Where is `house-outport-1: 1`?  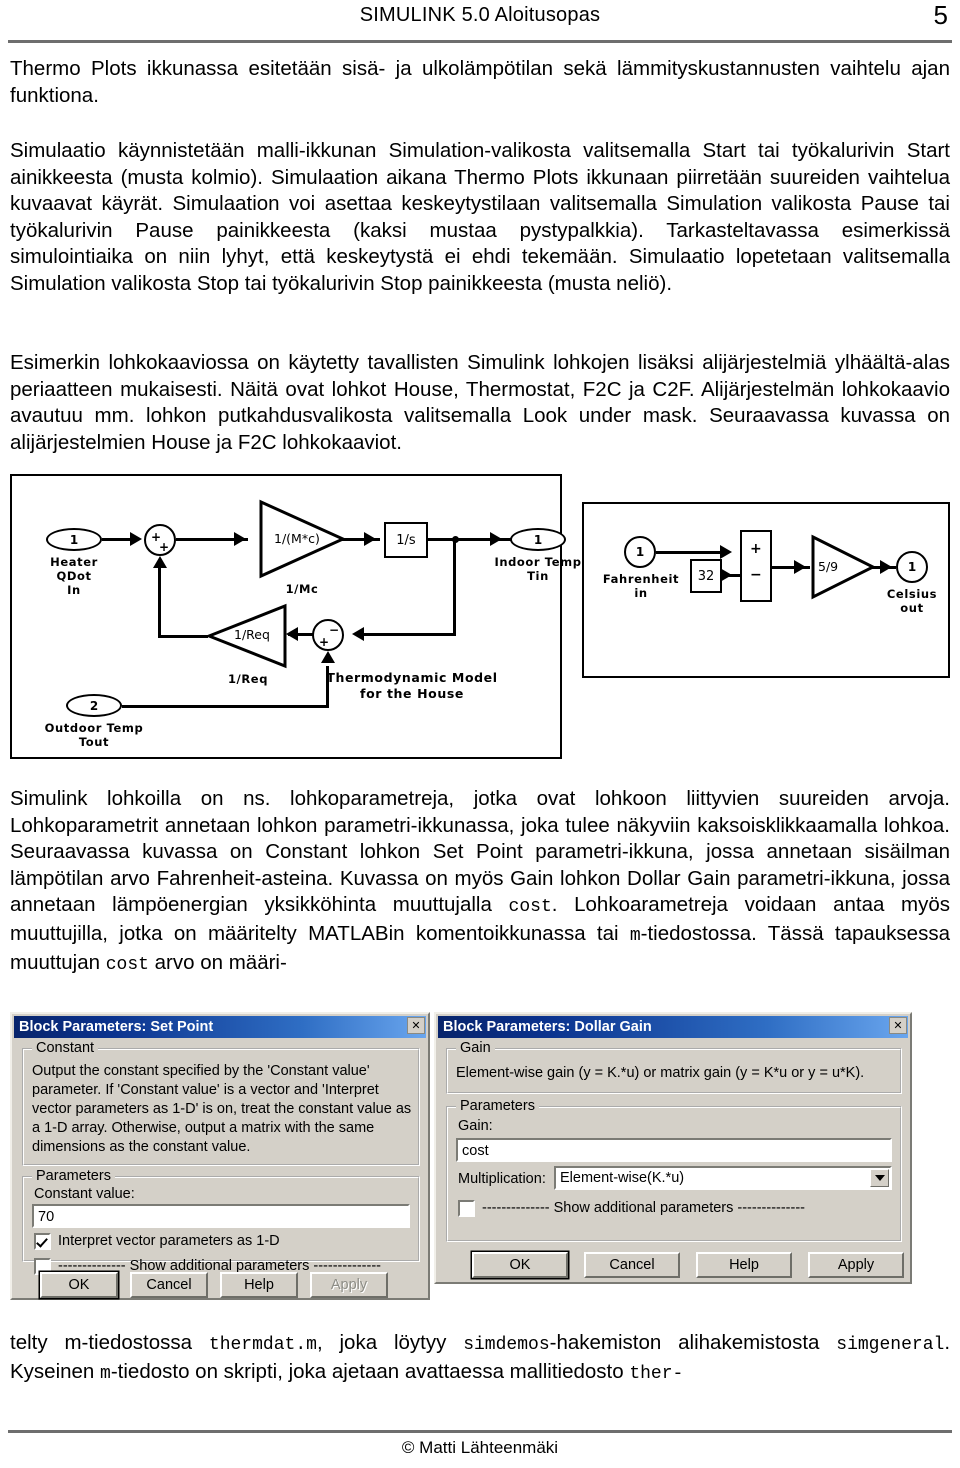
house-outport-1: 1 is located at coordinates (538, 539).